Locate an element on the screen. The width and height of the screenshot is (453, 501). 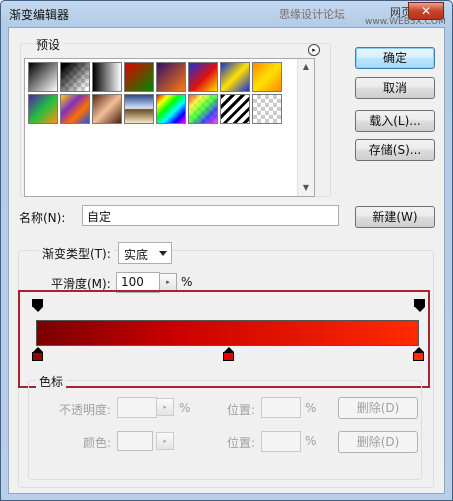
opacity-location-input is located at coordinates (281, 407).